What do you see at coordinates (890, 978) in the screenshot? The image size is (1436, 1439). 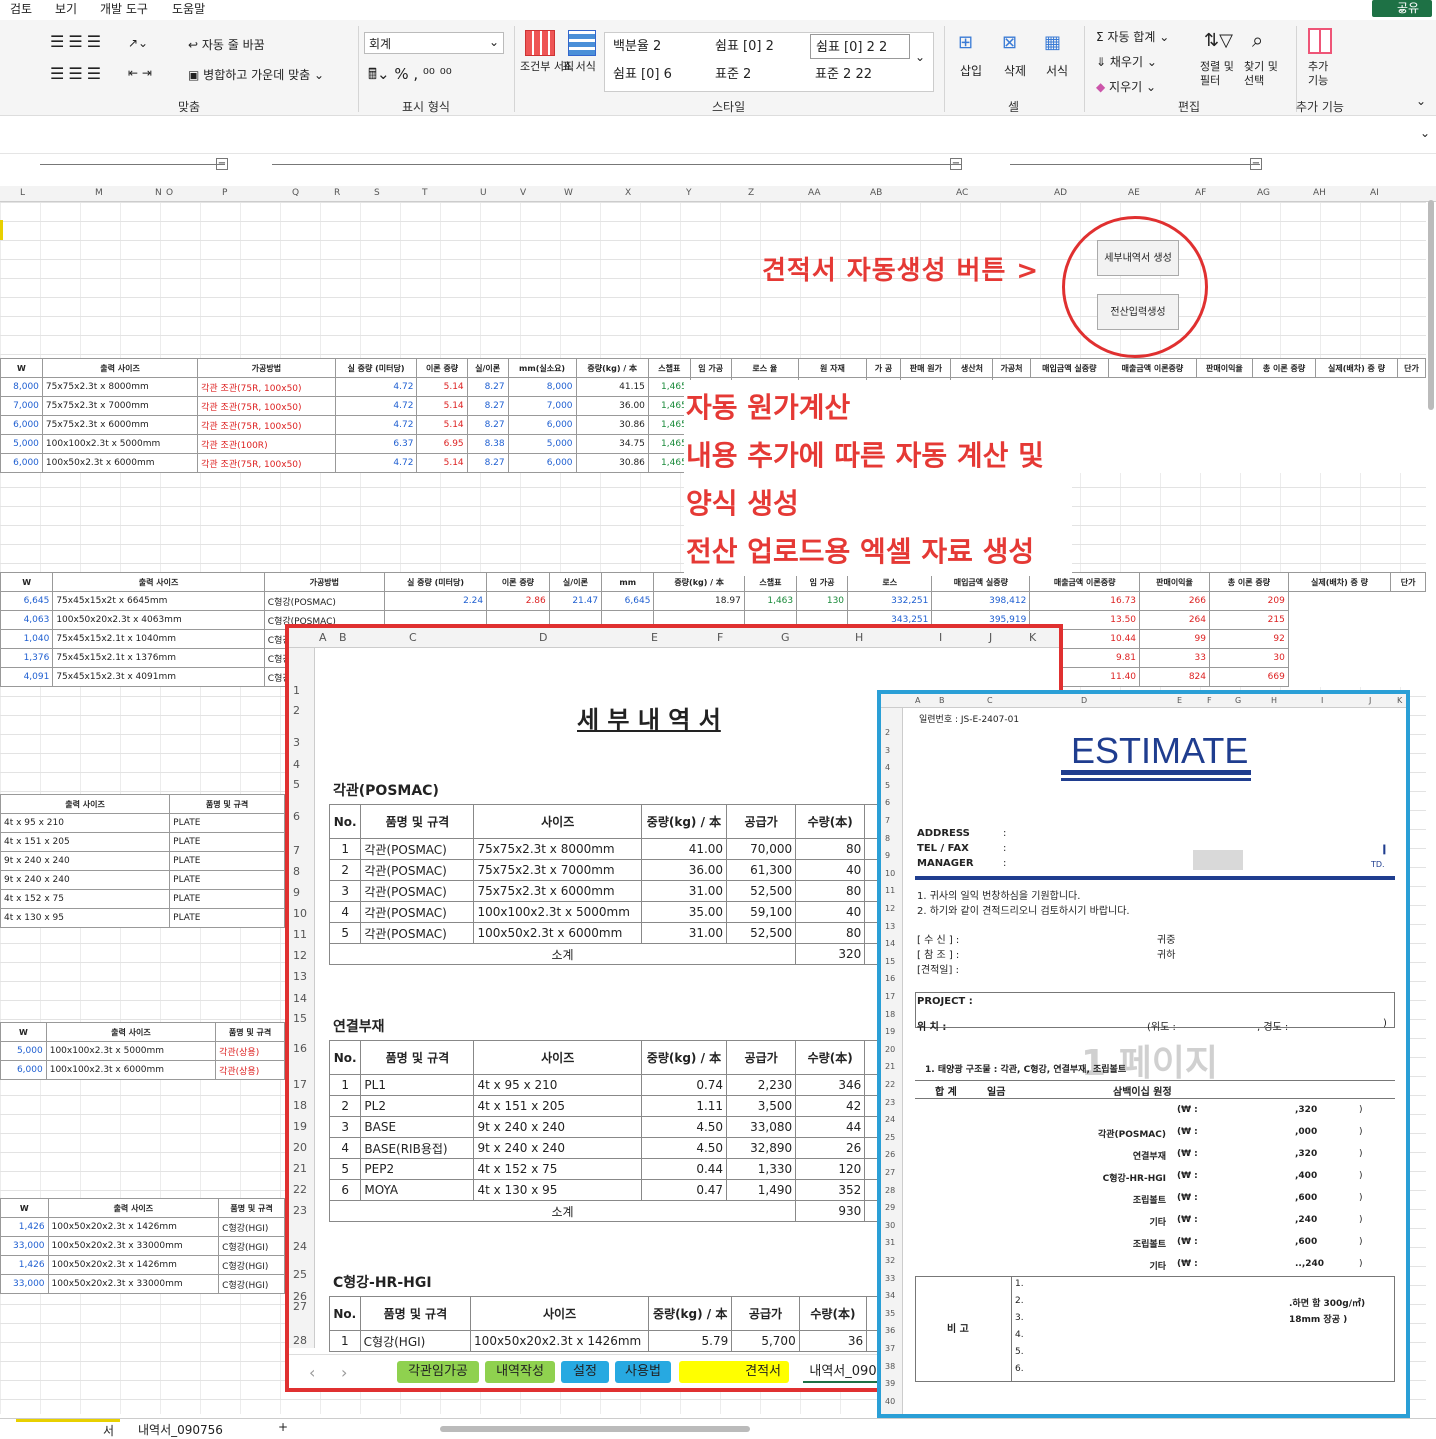 I see `row-number: 16` at bounding box center [890, 978].